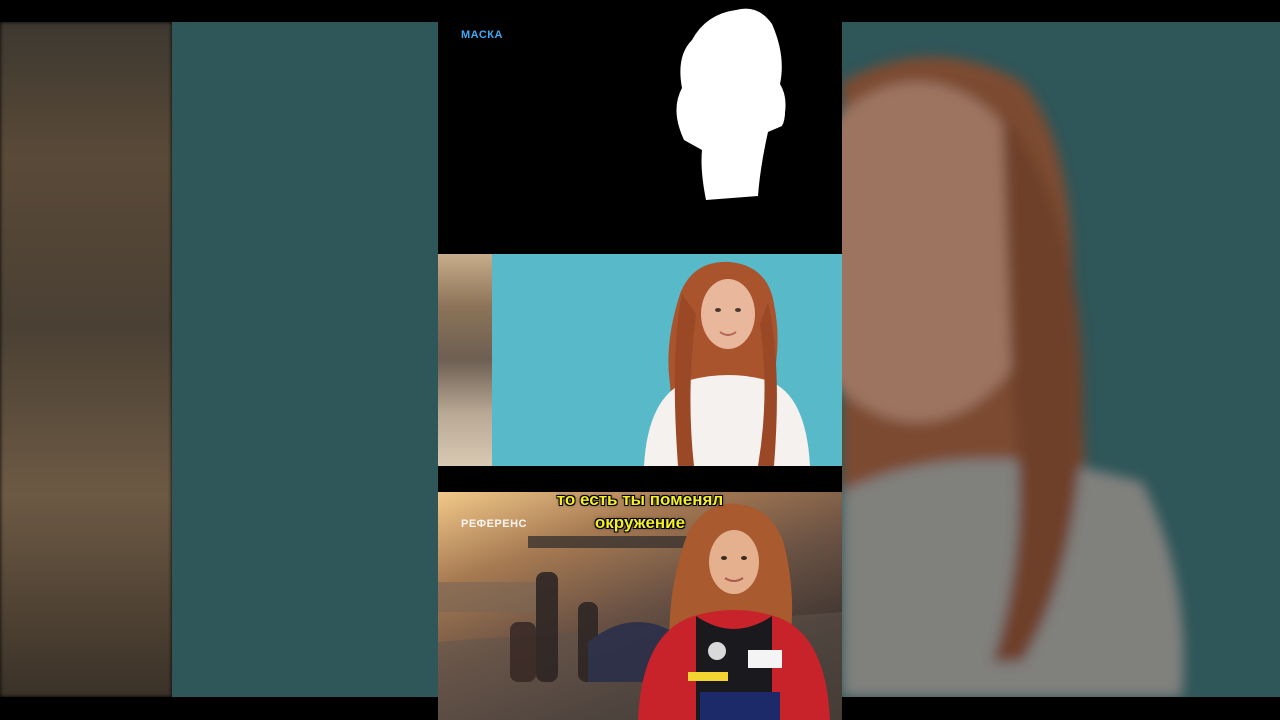  Describe the element at coordinates (731, 104) in the screenshot. I see `mask-silhouette` at that location.